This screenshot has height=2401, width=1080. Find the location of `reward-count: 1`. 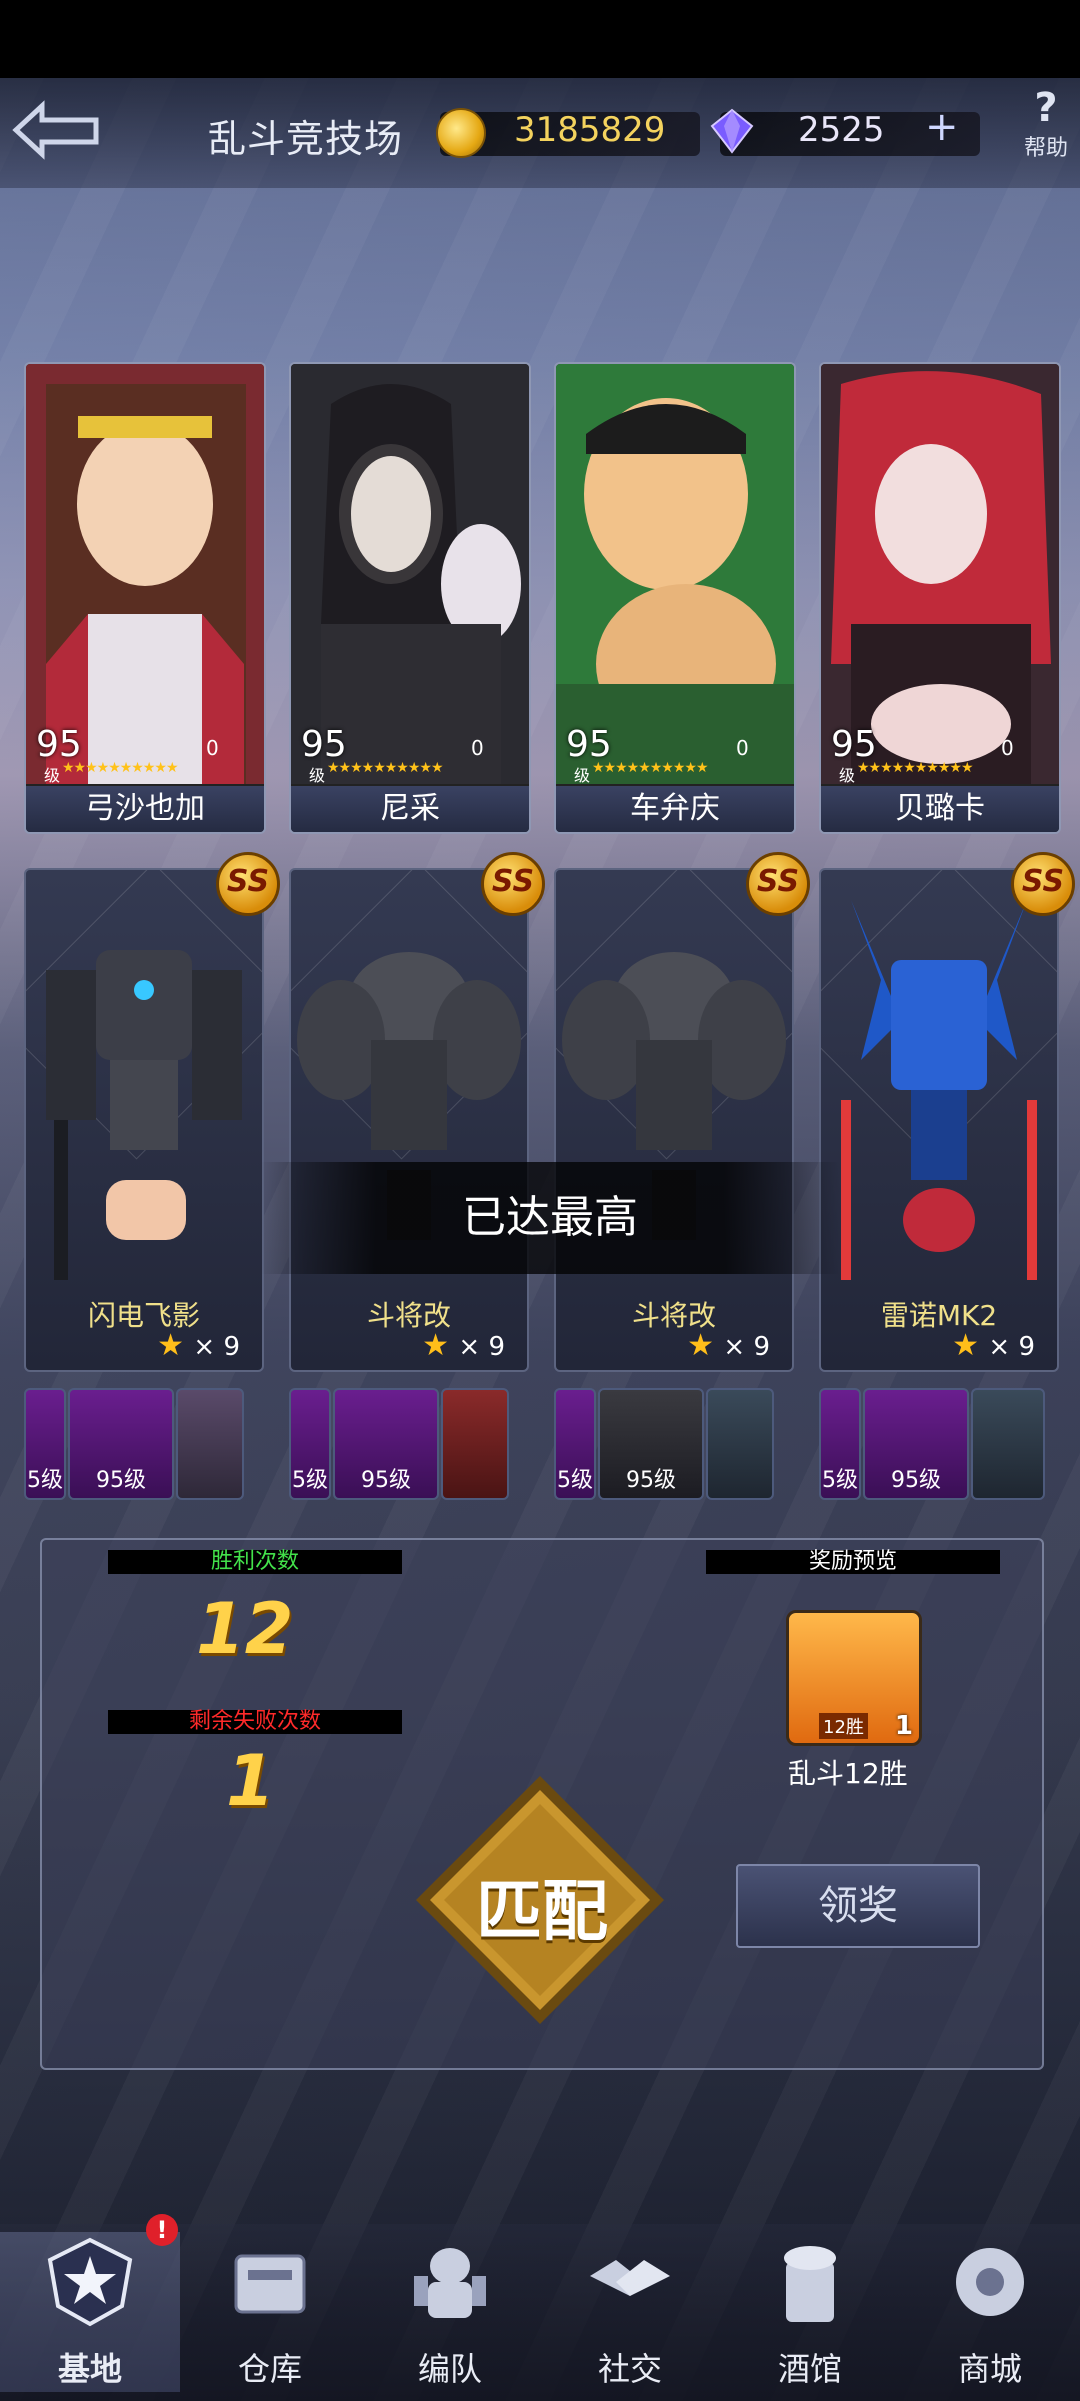

reward-count: 1 is located at coordinates (903, 1726).